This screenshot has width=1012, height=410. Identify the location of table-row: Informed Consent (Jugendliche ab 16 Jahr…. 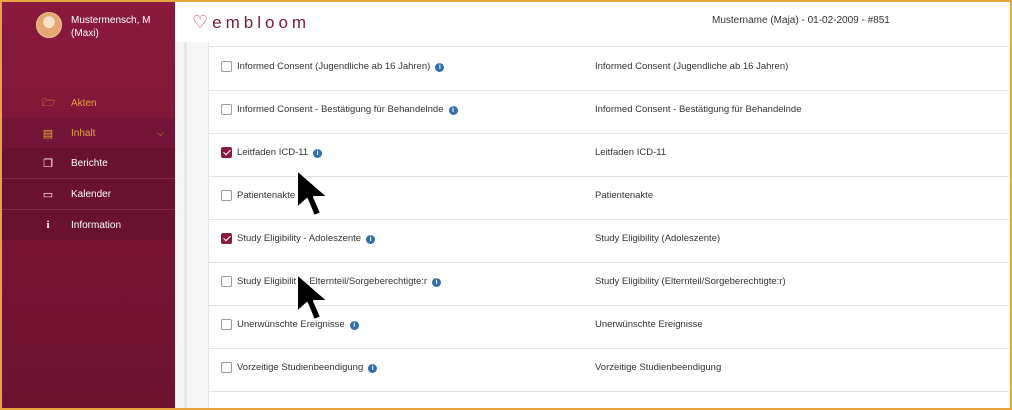
(609, 69).